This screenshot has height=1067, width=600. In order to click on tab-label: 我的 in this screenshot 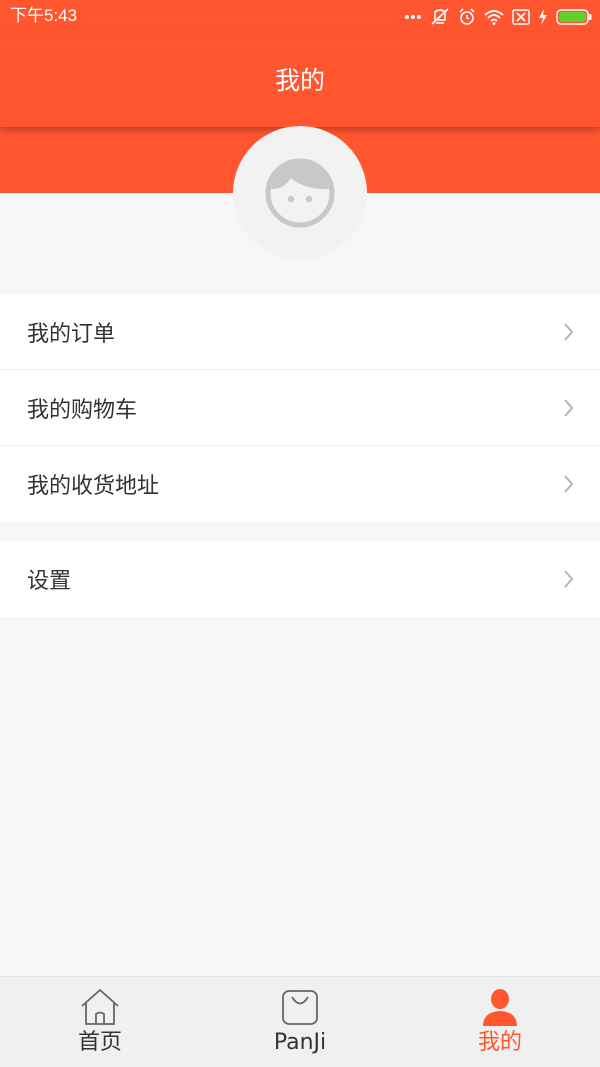, I will do `click(499, 1042)`.